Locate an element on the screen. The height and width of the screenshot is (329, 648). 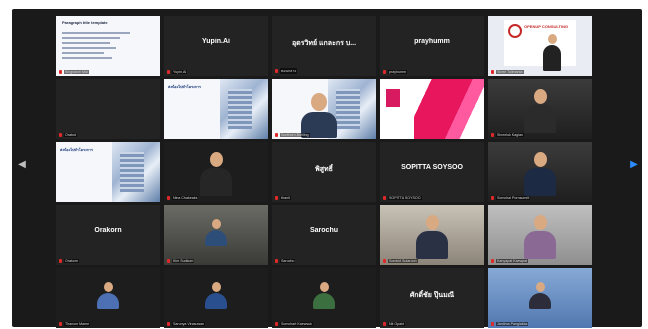
participant-display-name: Somkid Sutaroon is located at coordinates (403, 261).